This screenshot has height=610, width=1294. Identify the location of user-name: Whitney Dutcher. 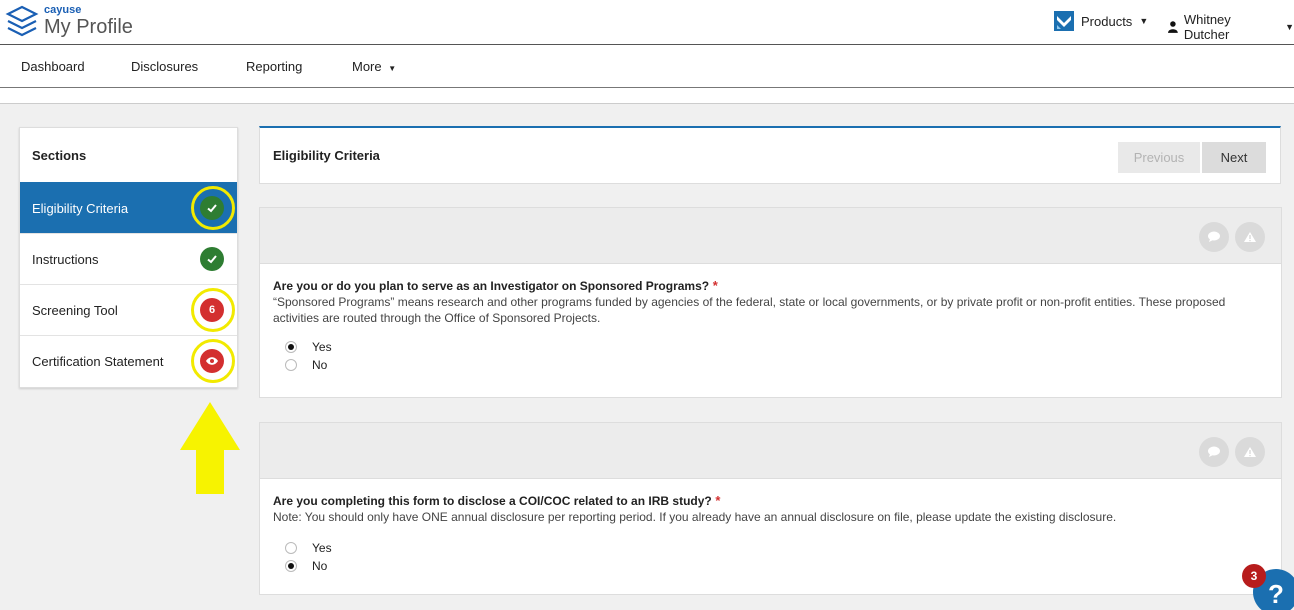
(1207, 27).